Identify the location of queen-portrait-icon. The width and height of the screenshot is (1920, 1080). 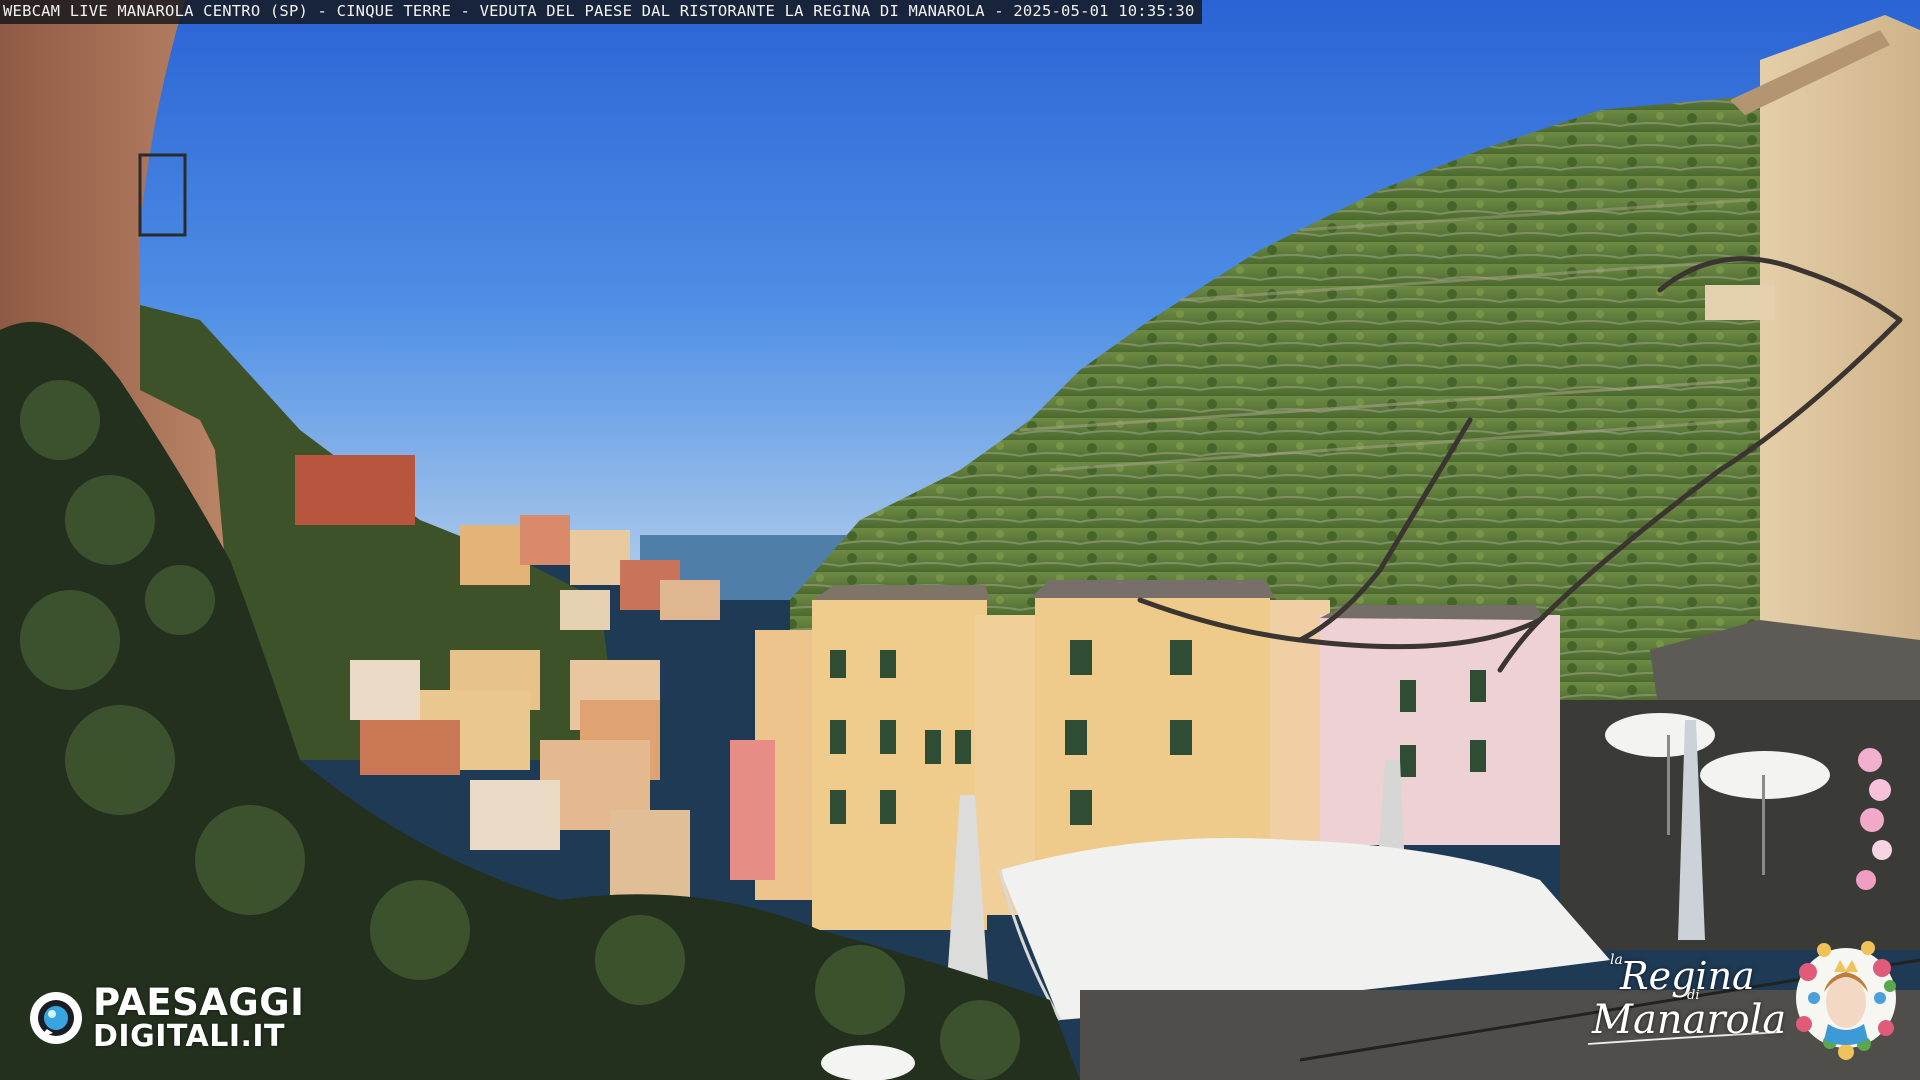
(1846, 1000).